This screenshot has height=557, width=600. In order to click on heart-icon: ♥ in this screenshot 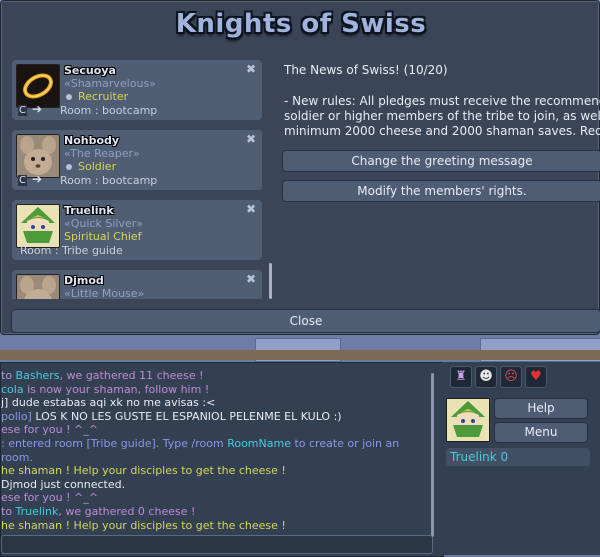, I will do `click(536, 377)`.